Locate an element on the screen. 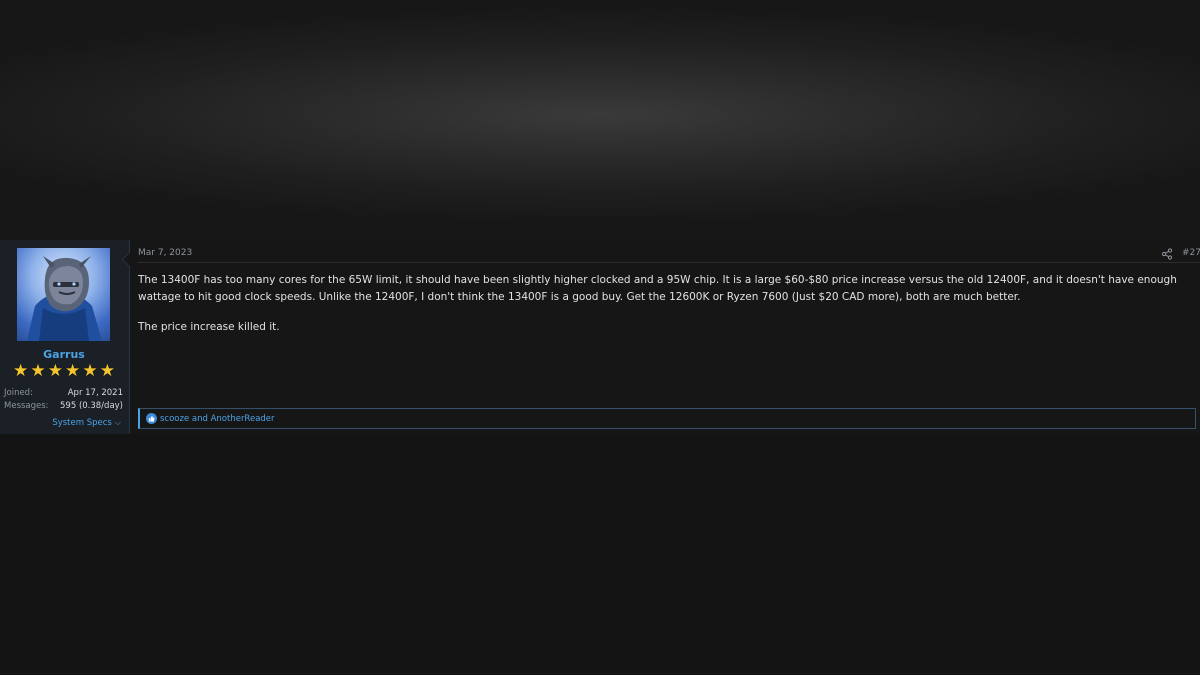 The image size is (1200, 675). joined-row: Joined: Apr 17, 2021 is located at coordinates (63, 393).